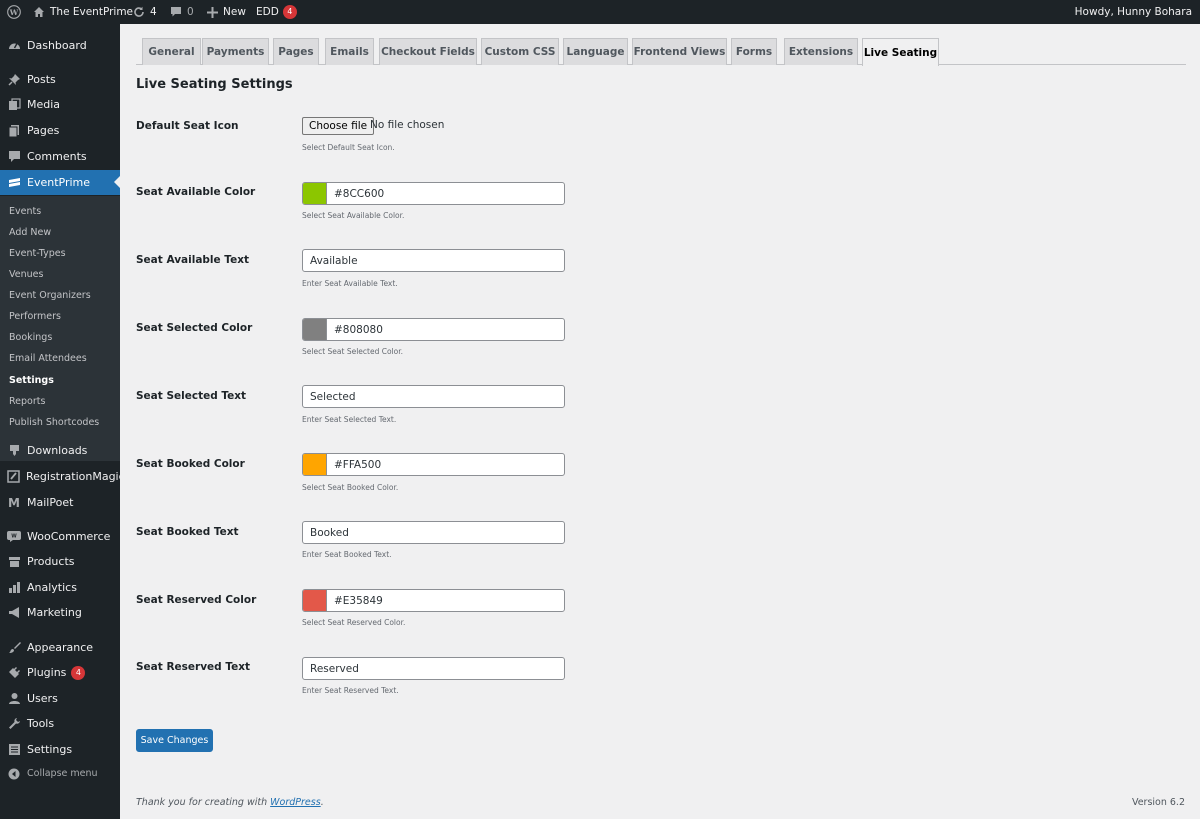  Describe the element at coordinates (192, 260) in the screenshot. I see `seat-available-text-label: Seat Available Text` at that location.